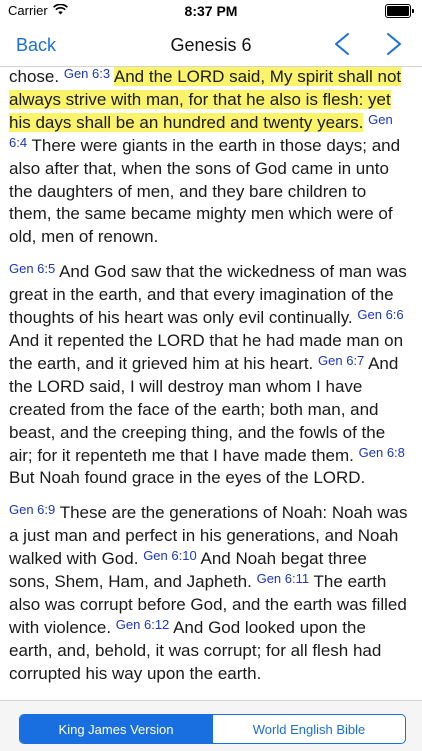 The image size is (422, 751). Describe the element at coordinates (170, 555) in the screenshot. I see `verse-reference: Gen 6:10` at that location.